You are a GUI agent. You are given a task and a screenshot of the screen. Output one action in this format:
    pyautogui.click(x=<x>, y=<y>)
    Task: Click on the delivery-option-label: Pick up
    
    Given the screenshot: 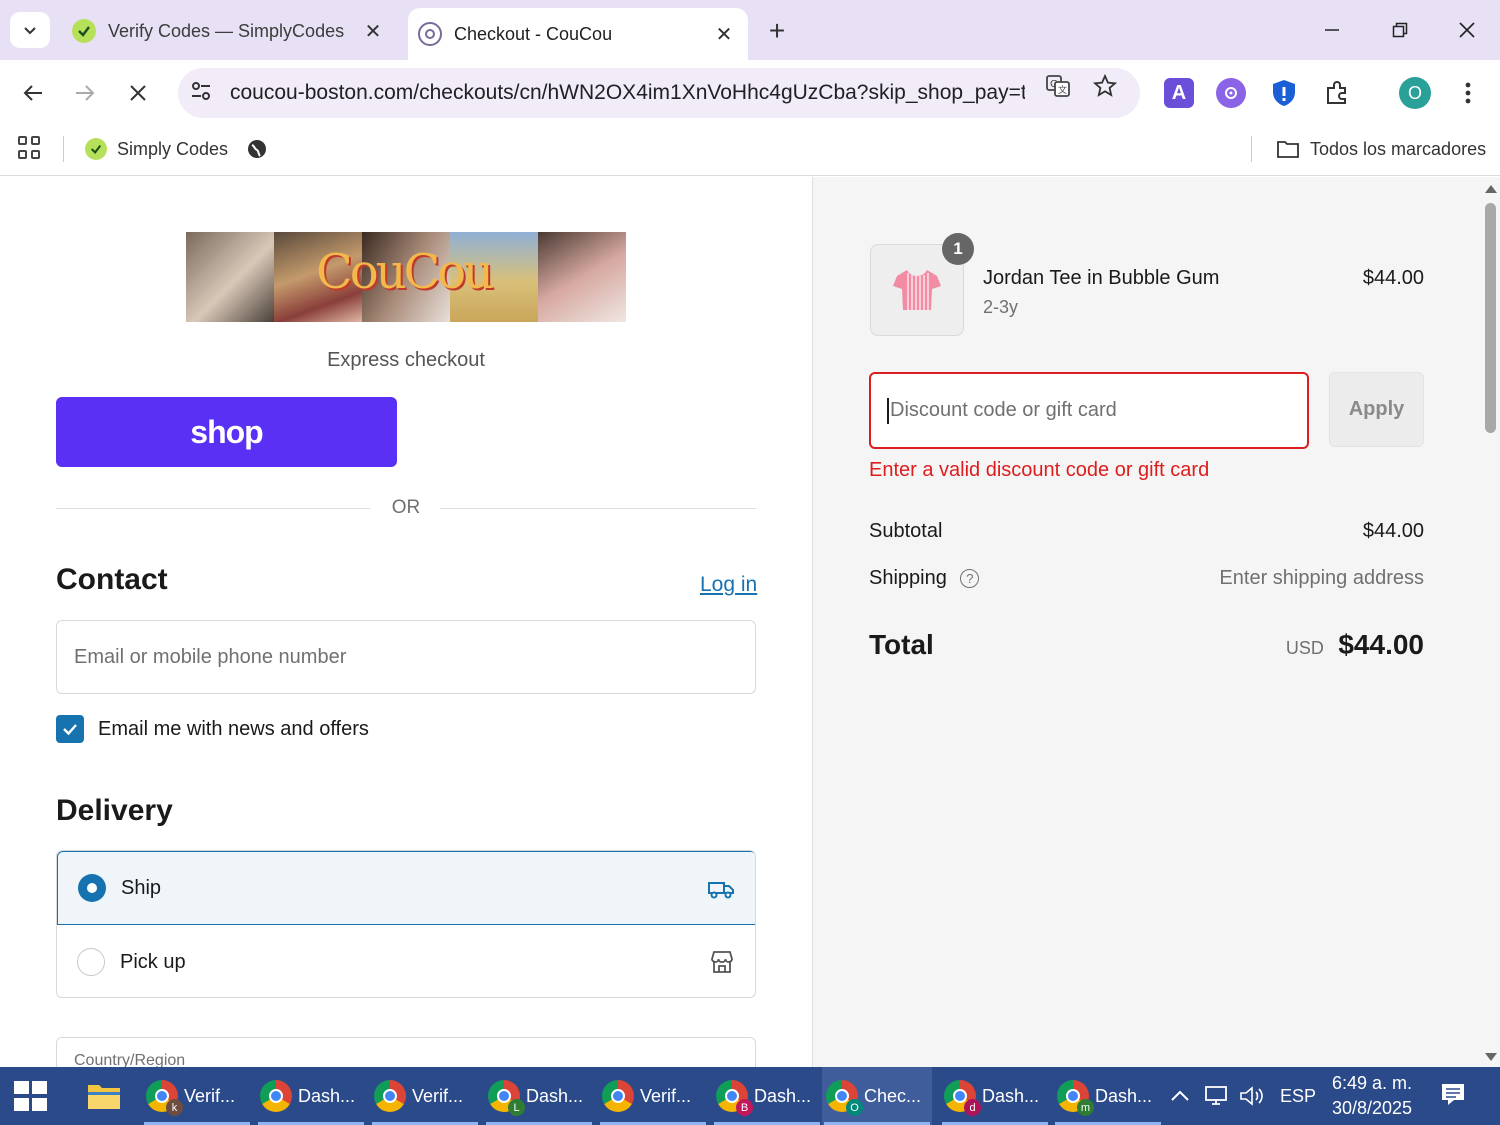 What is the action you would take?
    pyautogui.click(x=153, y=961)
    